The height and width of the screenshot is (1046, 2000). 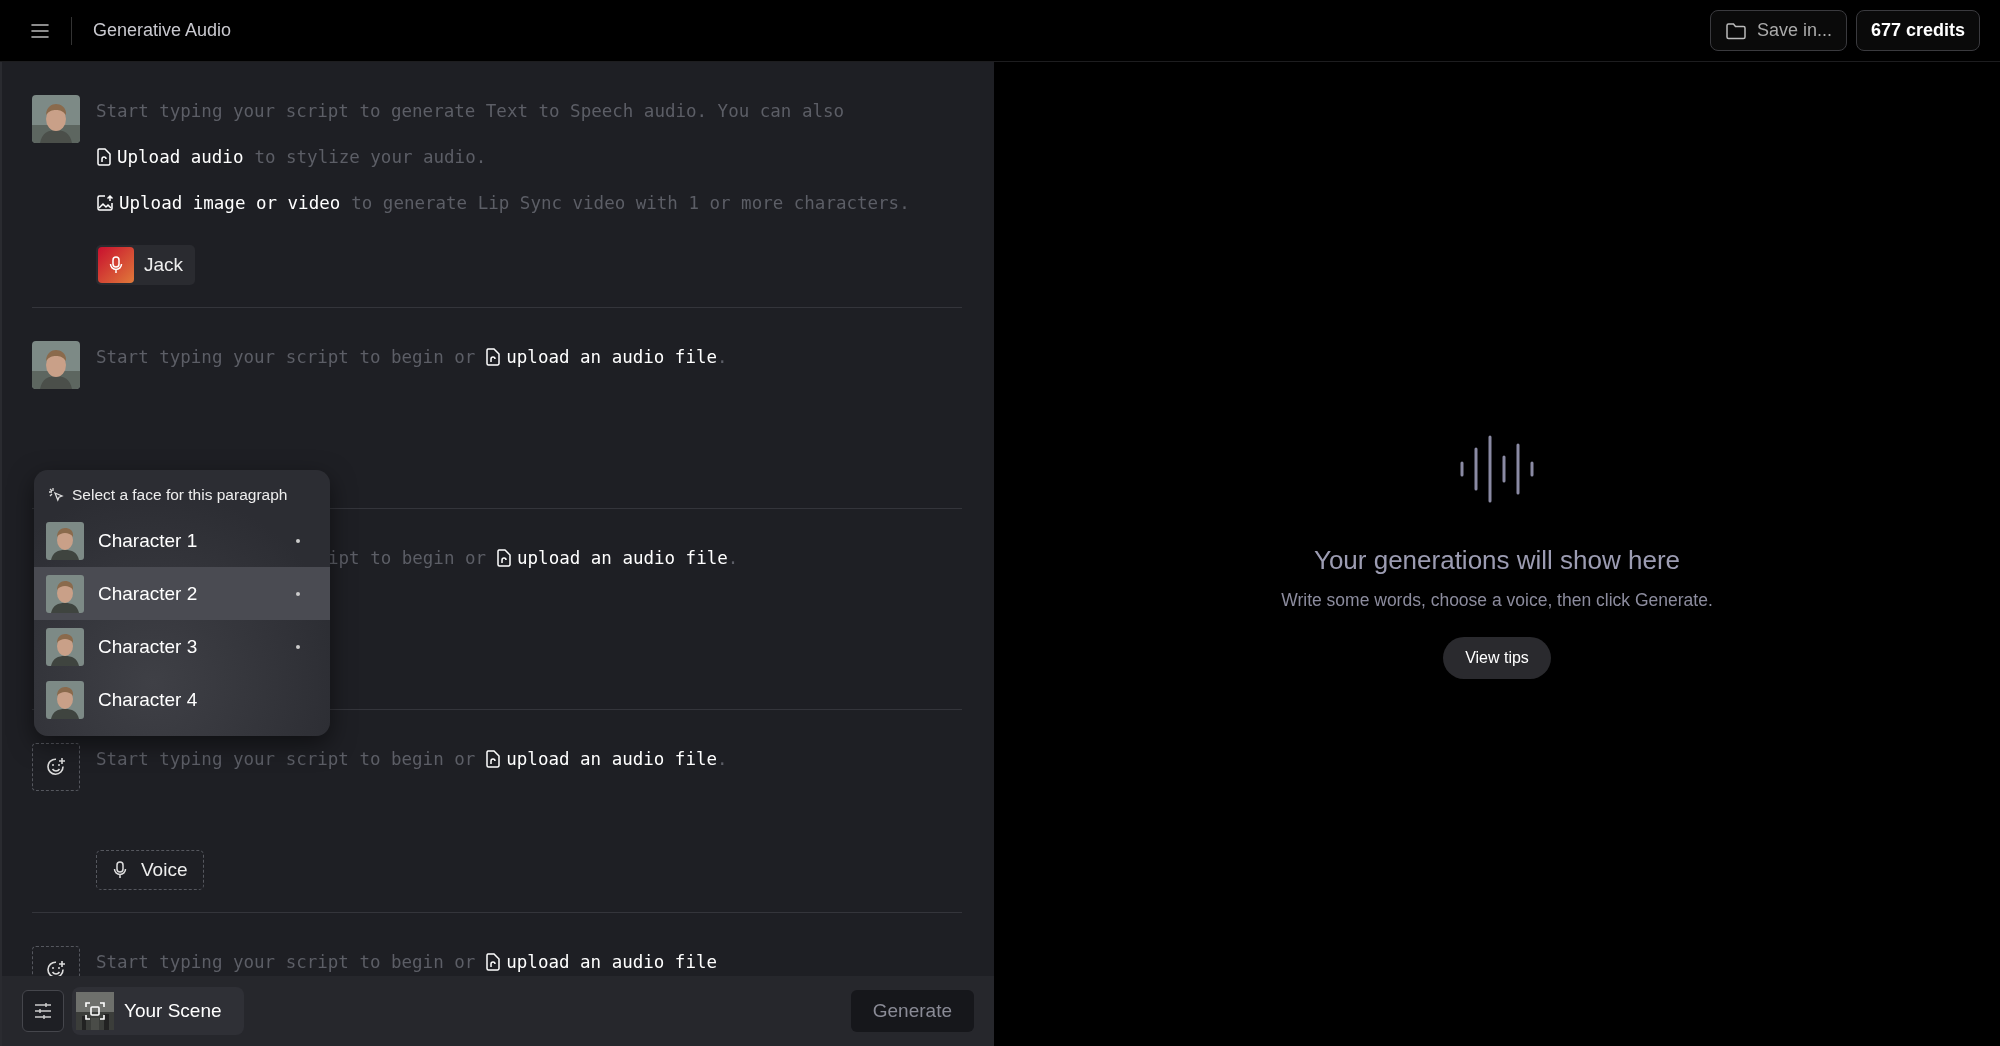 I want to click on character-item: Character 1, so click(x=182, y=540).